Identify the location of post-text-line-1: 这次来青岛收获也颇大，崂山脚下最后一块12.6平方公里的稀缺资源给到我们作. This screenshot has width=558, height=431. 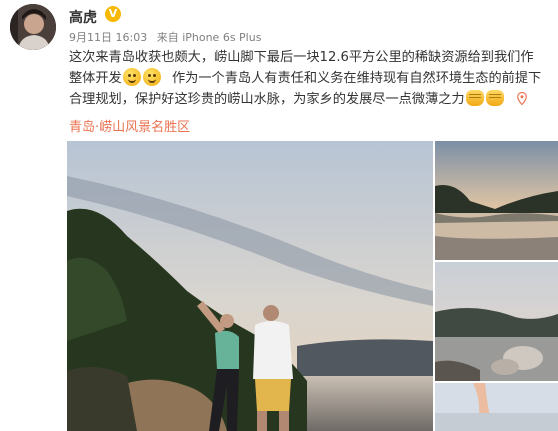
(301, 57).